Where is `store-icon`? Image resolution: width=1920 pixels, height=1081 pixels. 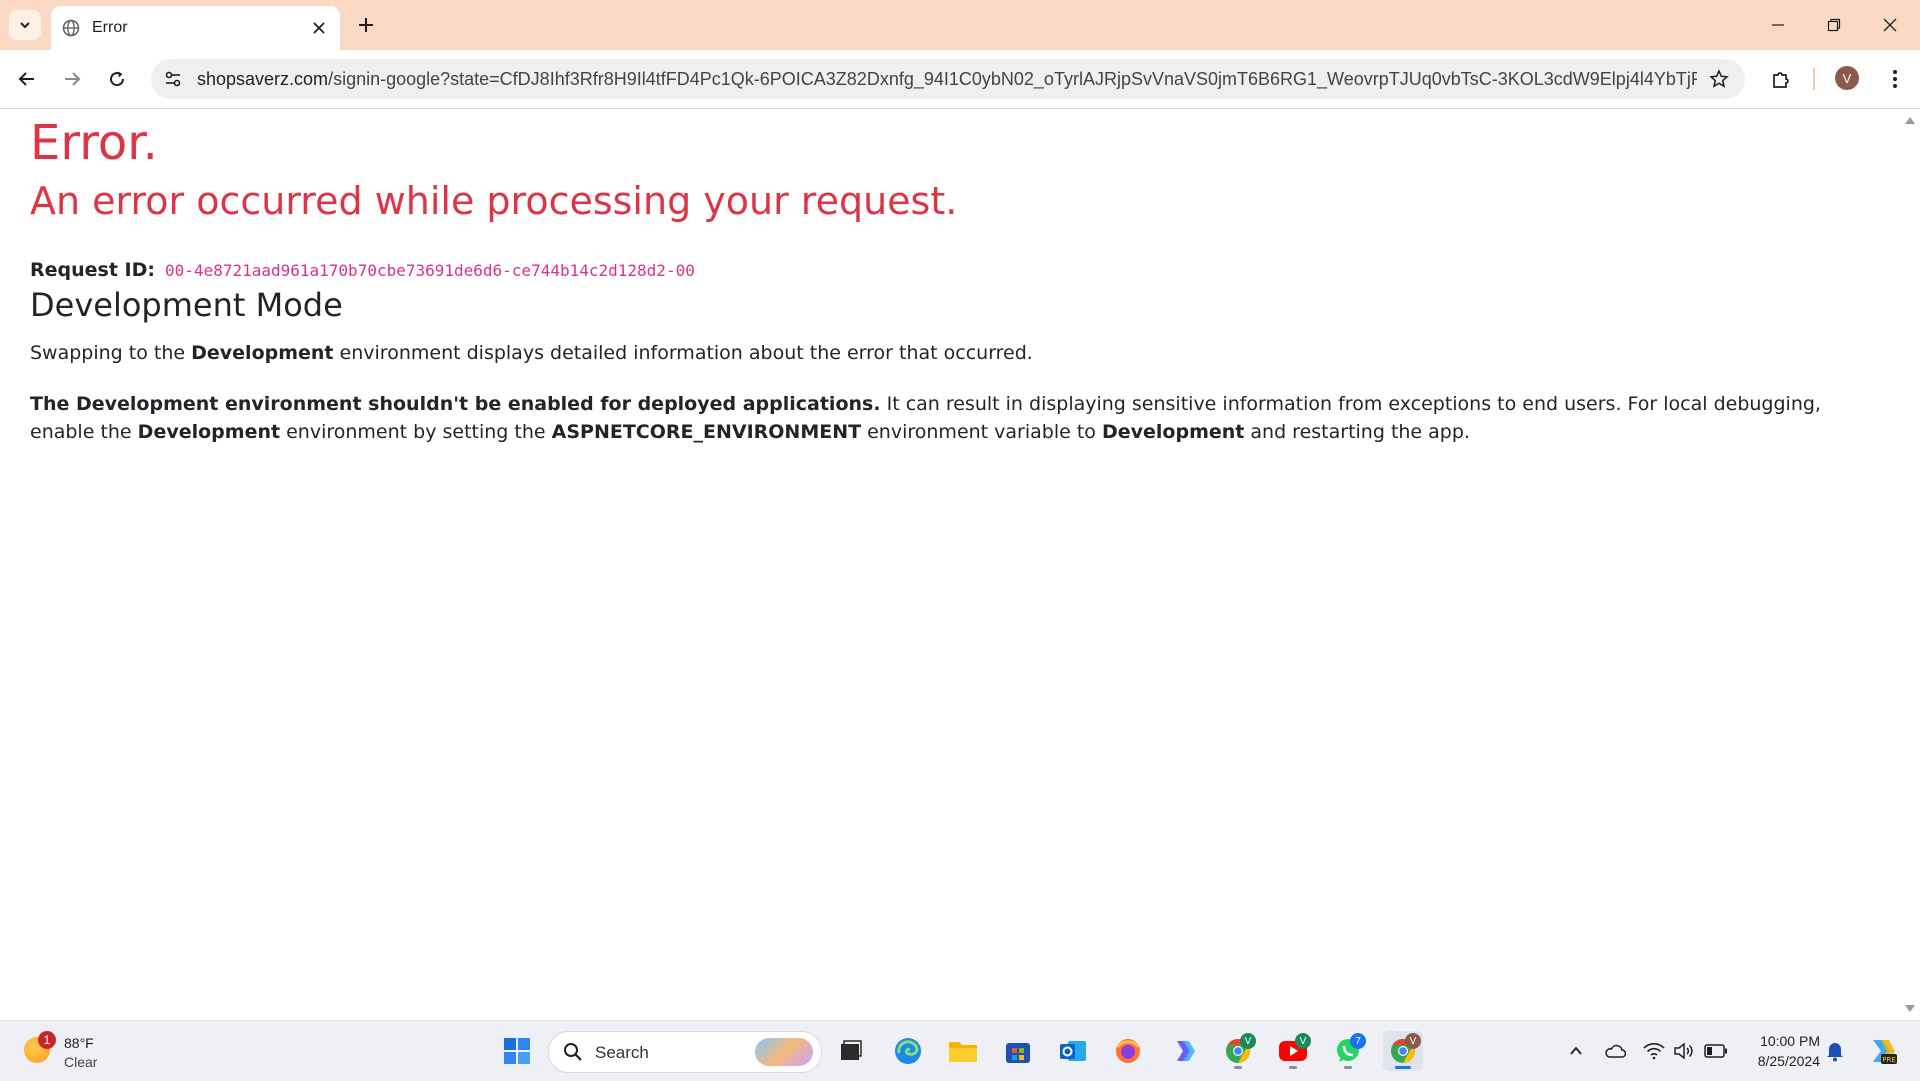 store-icon is located at coordinates (1018, 1053).